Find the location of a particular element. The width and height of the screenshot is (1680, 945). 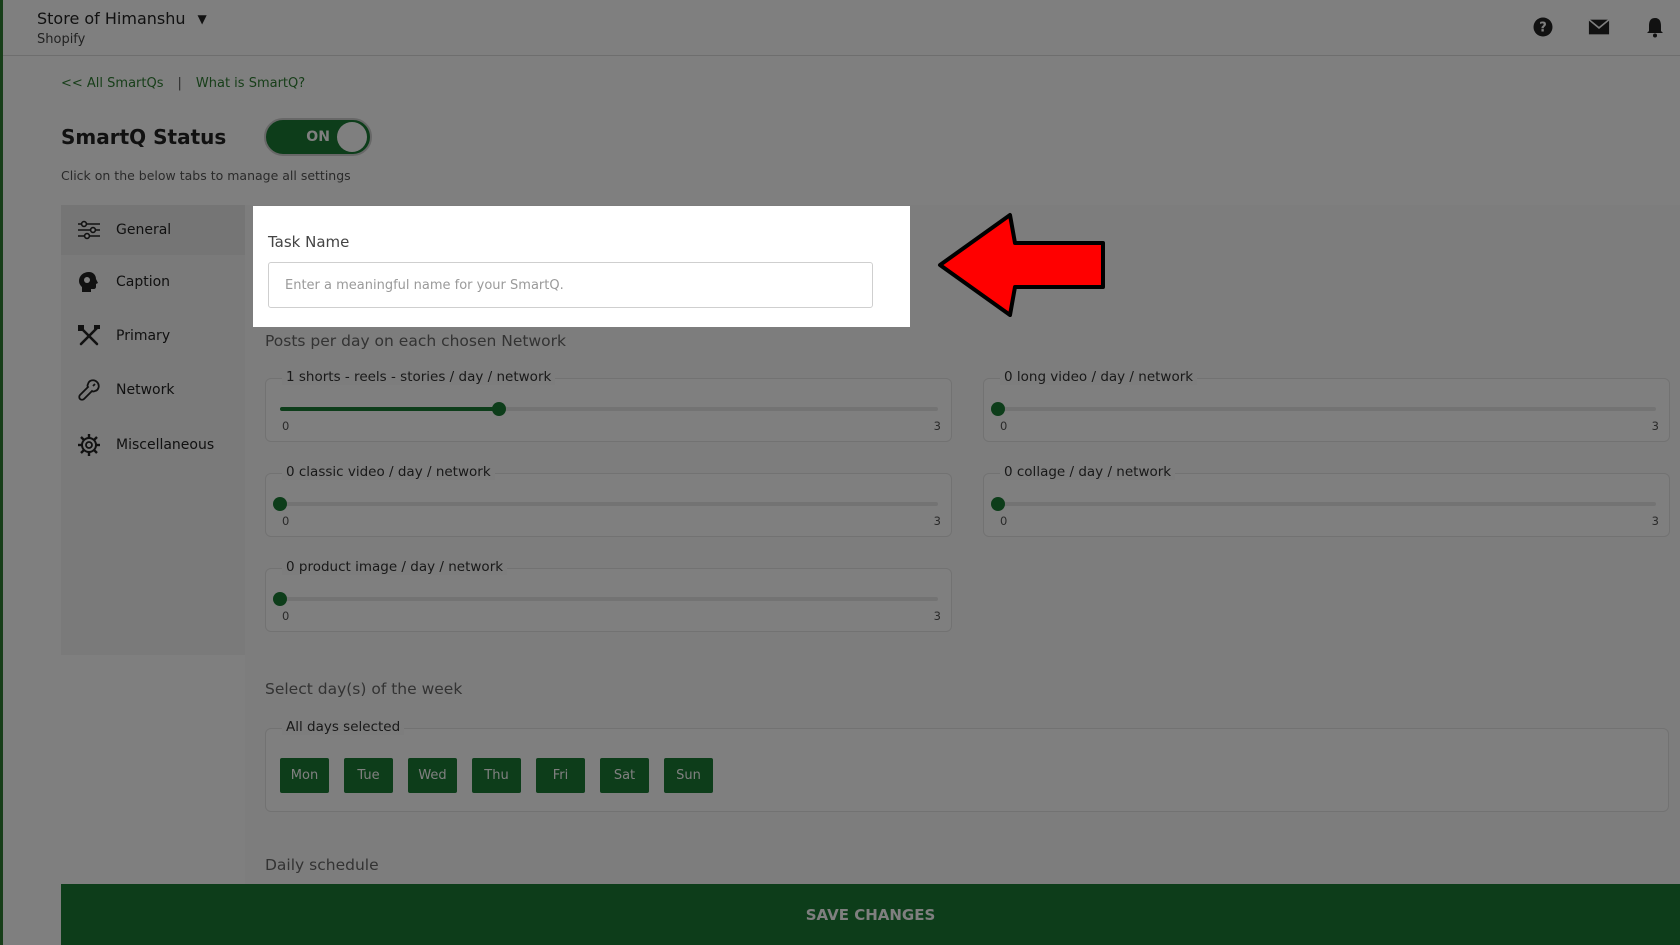

status-row: SmartQ Status ON is located at coordinates (217, 137).